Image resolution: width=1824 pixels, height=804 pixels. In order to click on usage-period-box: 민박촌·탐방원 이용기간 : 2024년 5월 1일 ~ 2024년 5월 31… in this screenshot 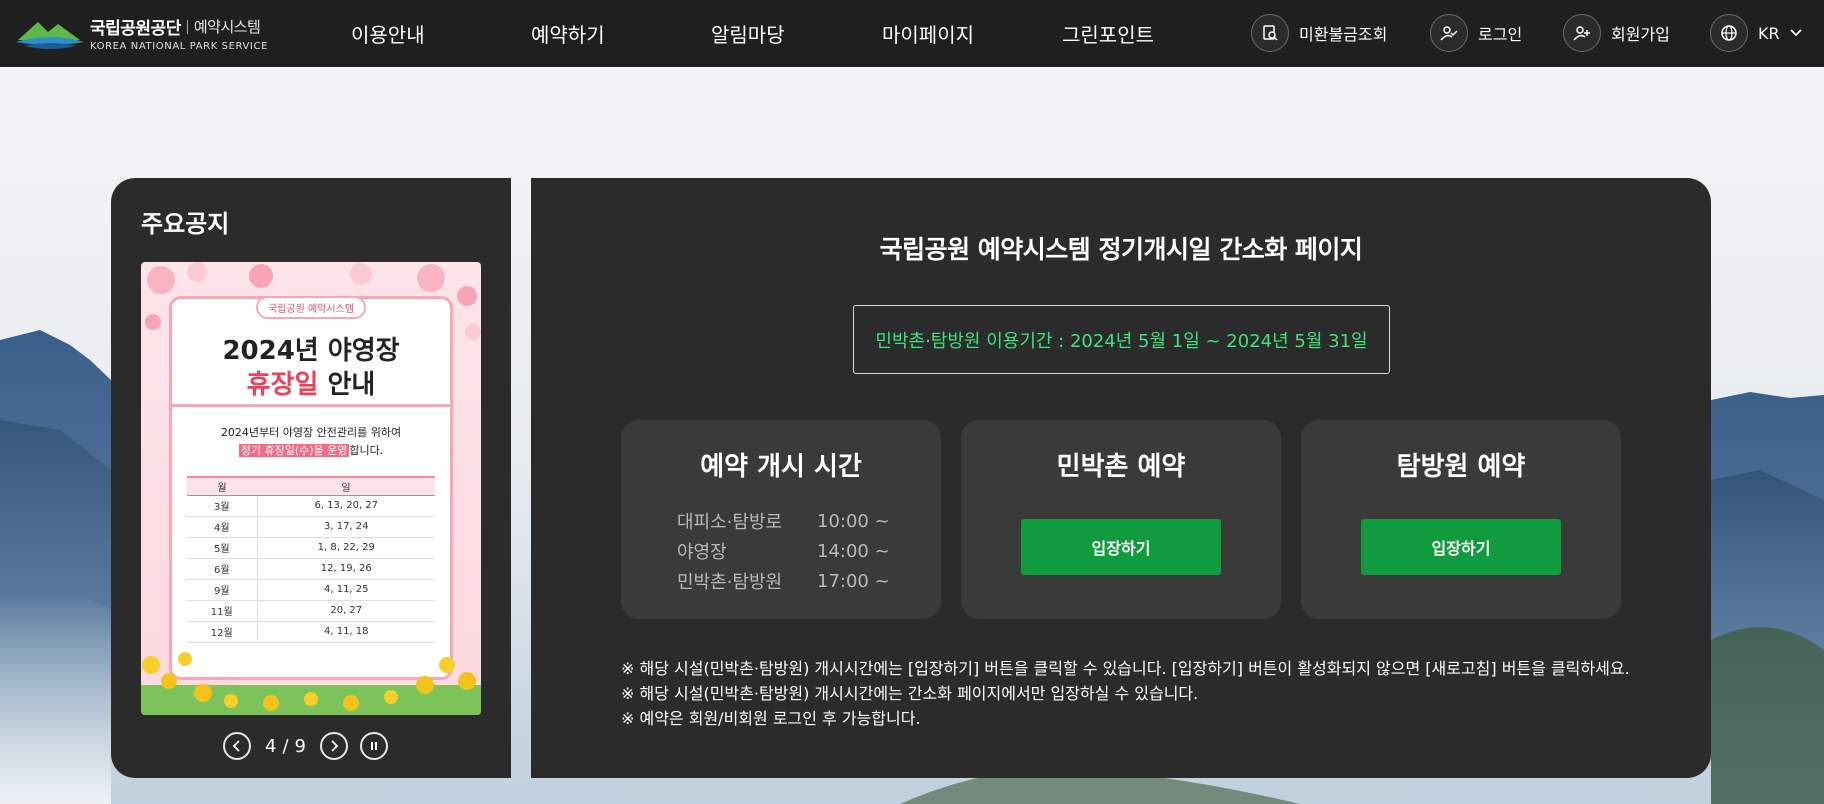, I will do `click(1121, 339)`.